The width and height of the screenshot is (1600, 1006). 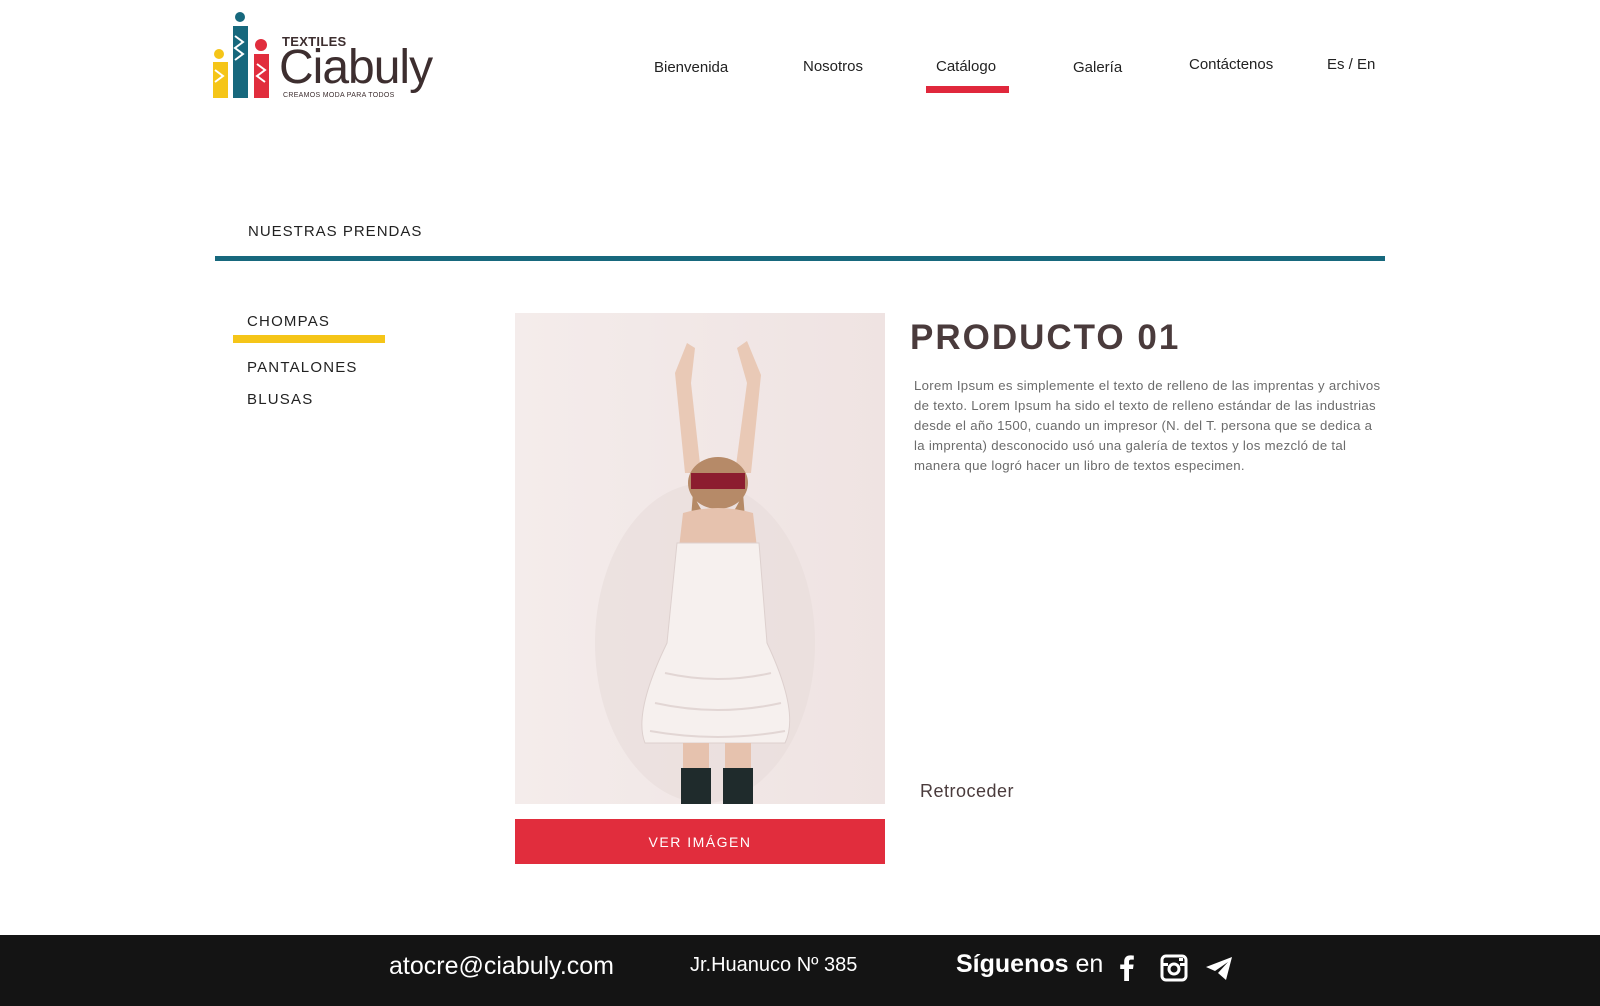 I want to click on section-title: NUESTRAS PRENDAS, so click(x=335, y=231).